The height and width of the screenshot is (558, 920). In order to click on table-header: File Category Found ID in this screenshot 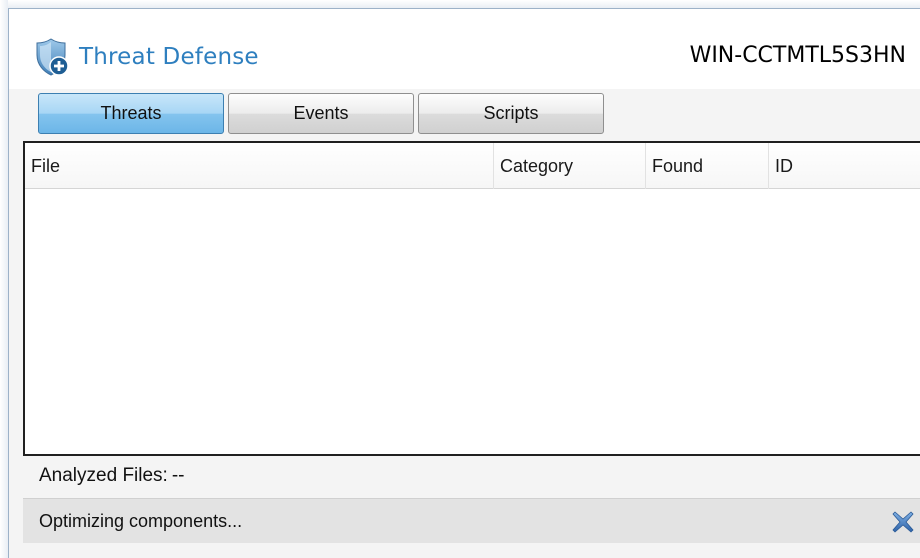, I will do `click(472, 166)`.